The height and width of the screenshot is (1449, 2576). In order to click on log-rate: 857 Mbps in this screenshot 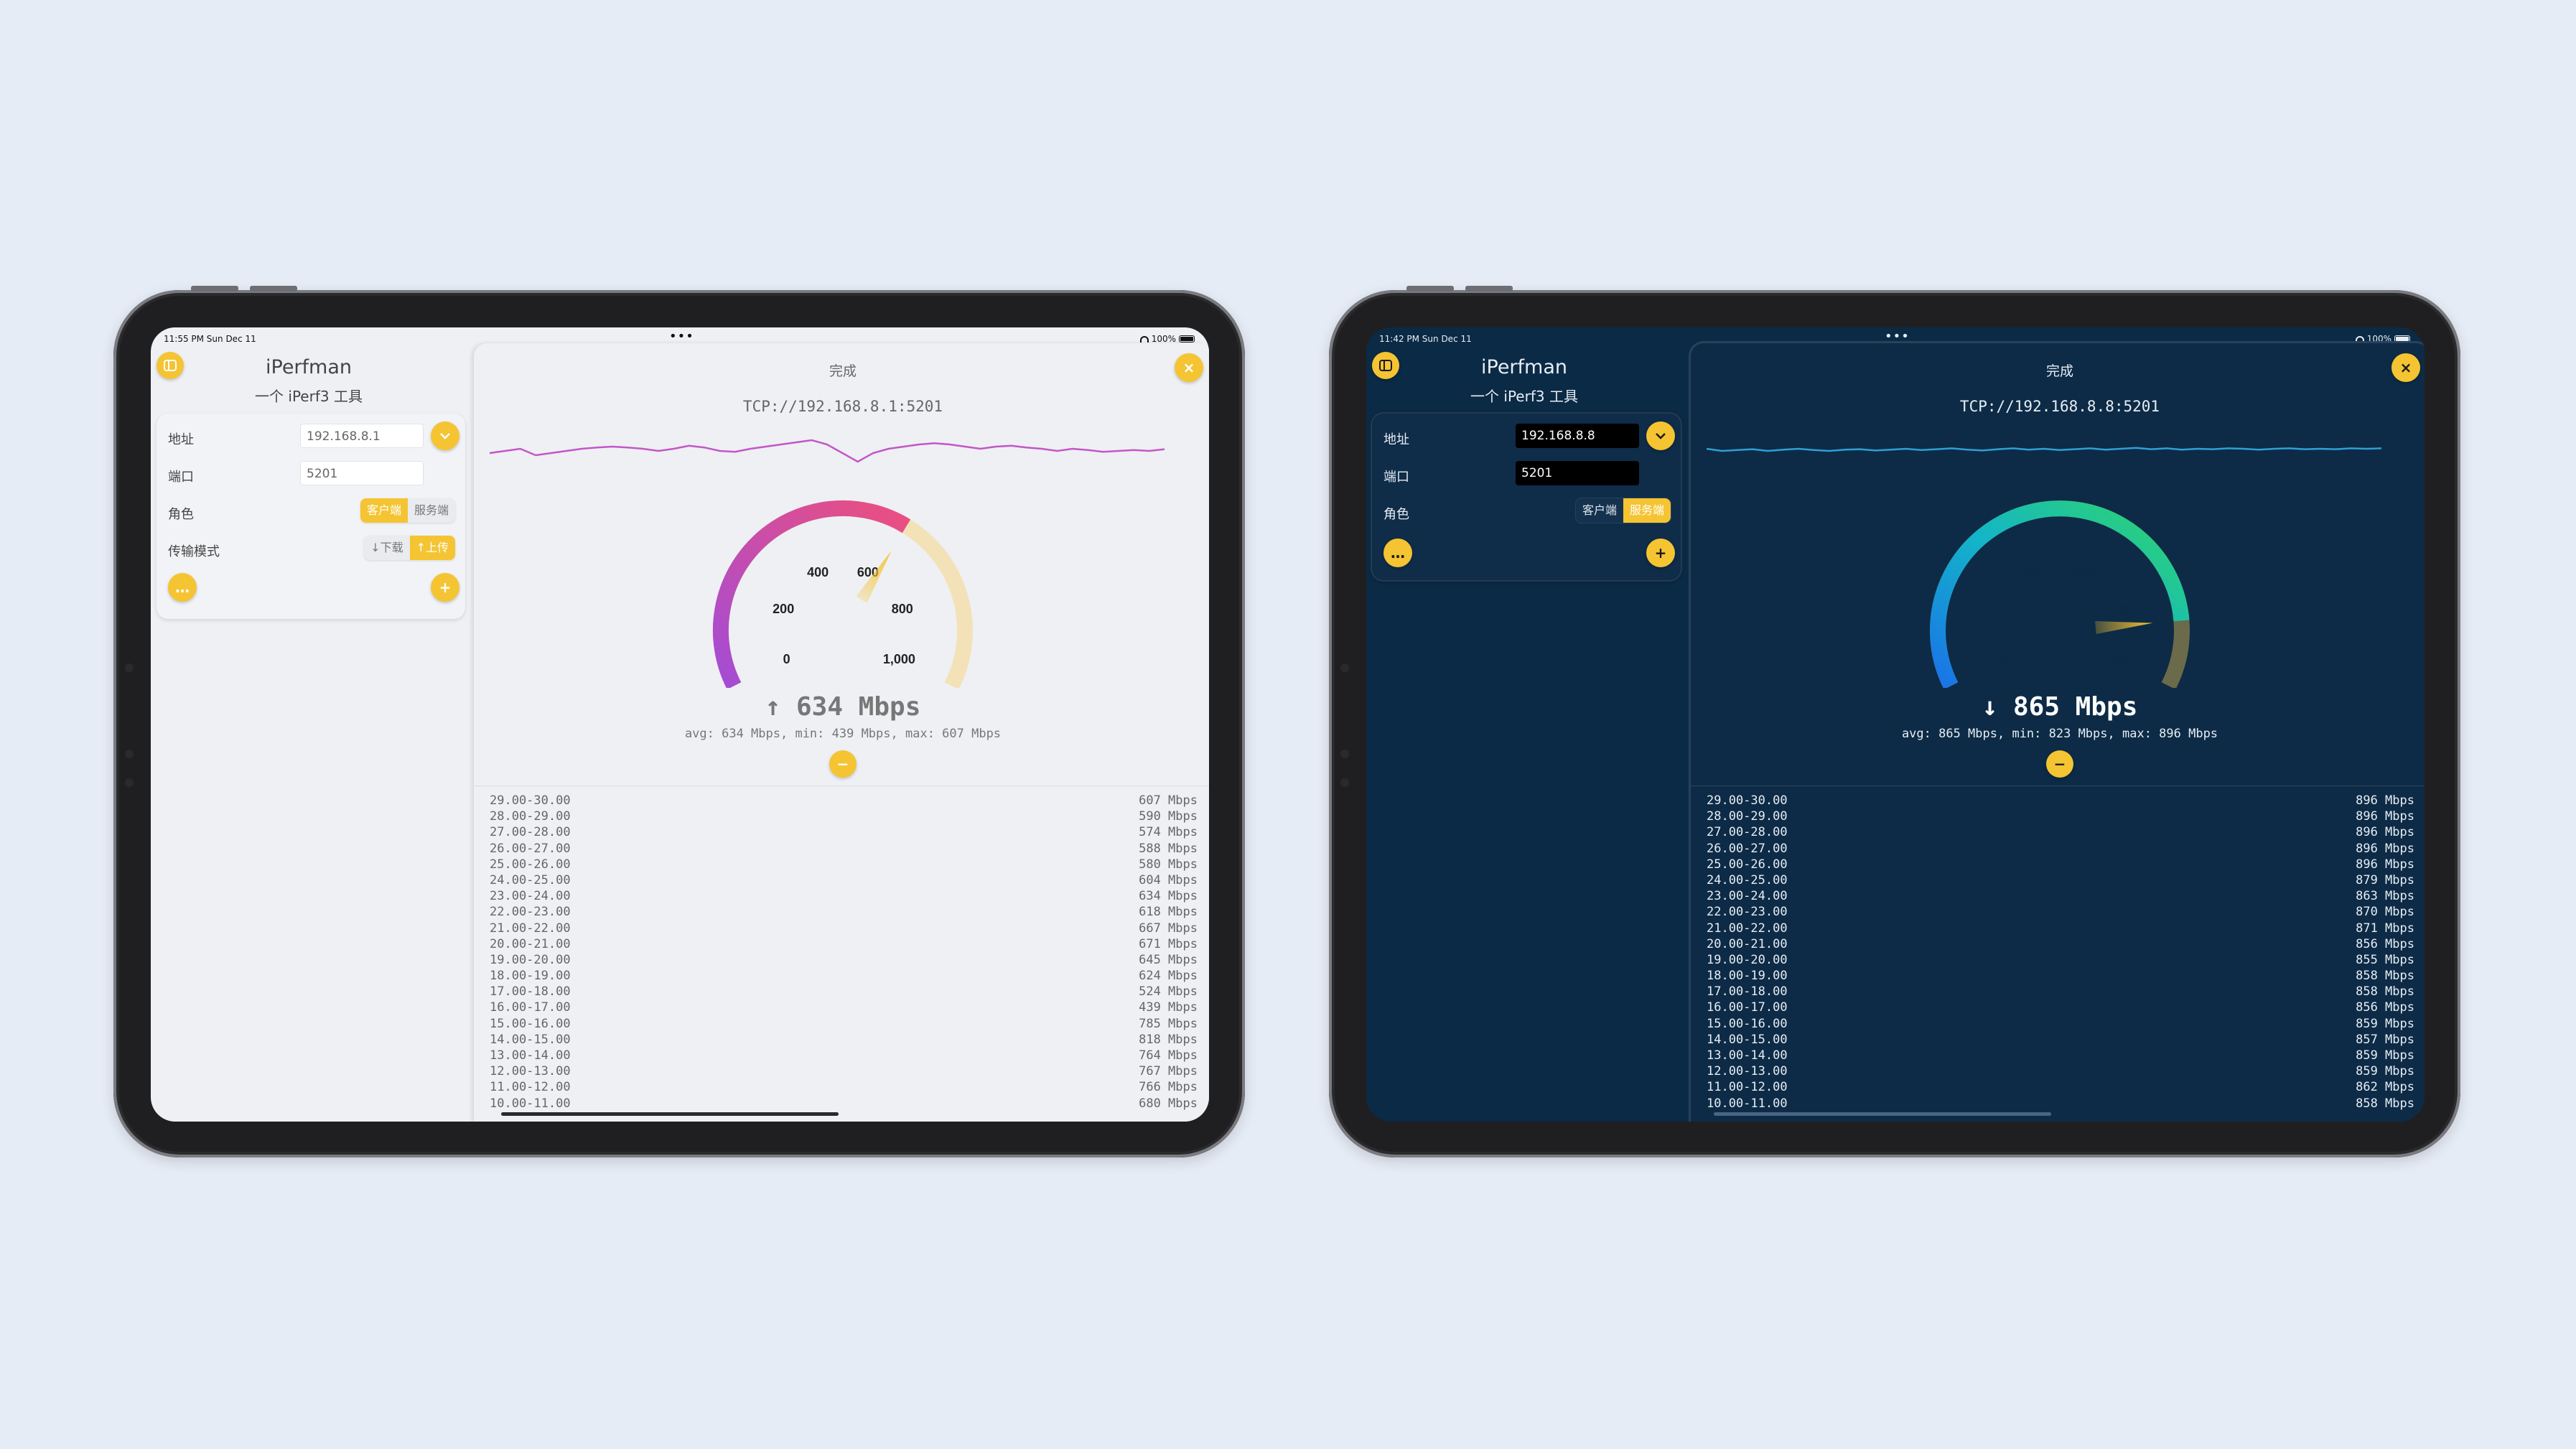, I will do `click(2385, 1039)`.